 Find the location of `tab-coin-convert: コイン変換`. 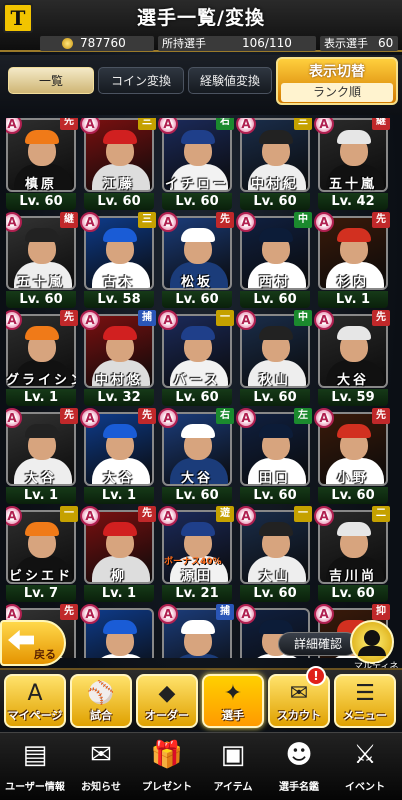

tab-coin-convert: コイン変換 is located at coordinates (141, 80).